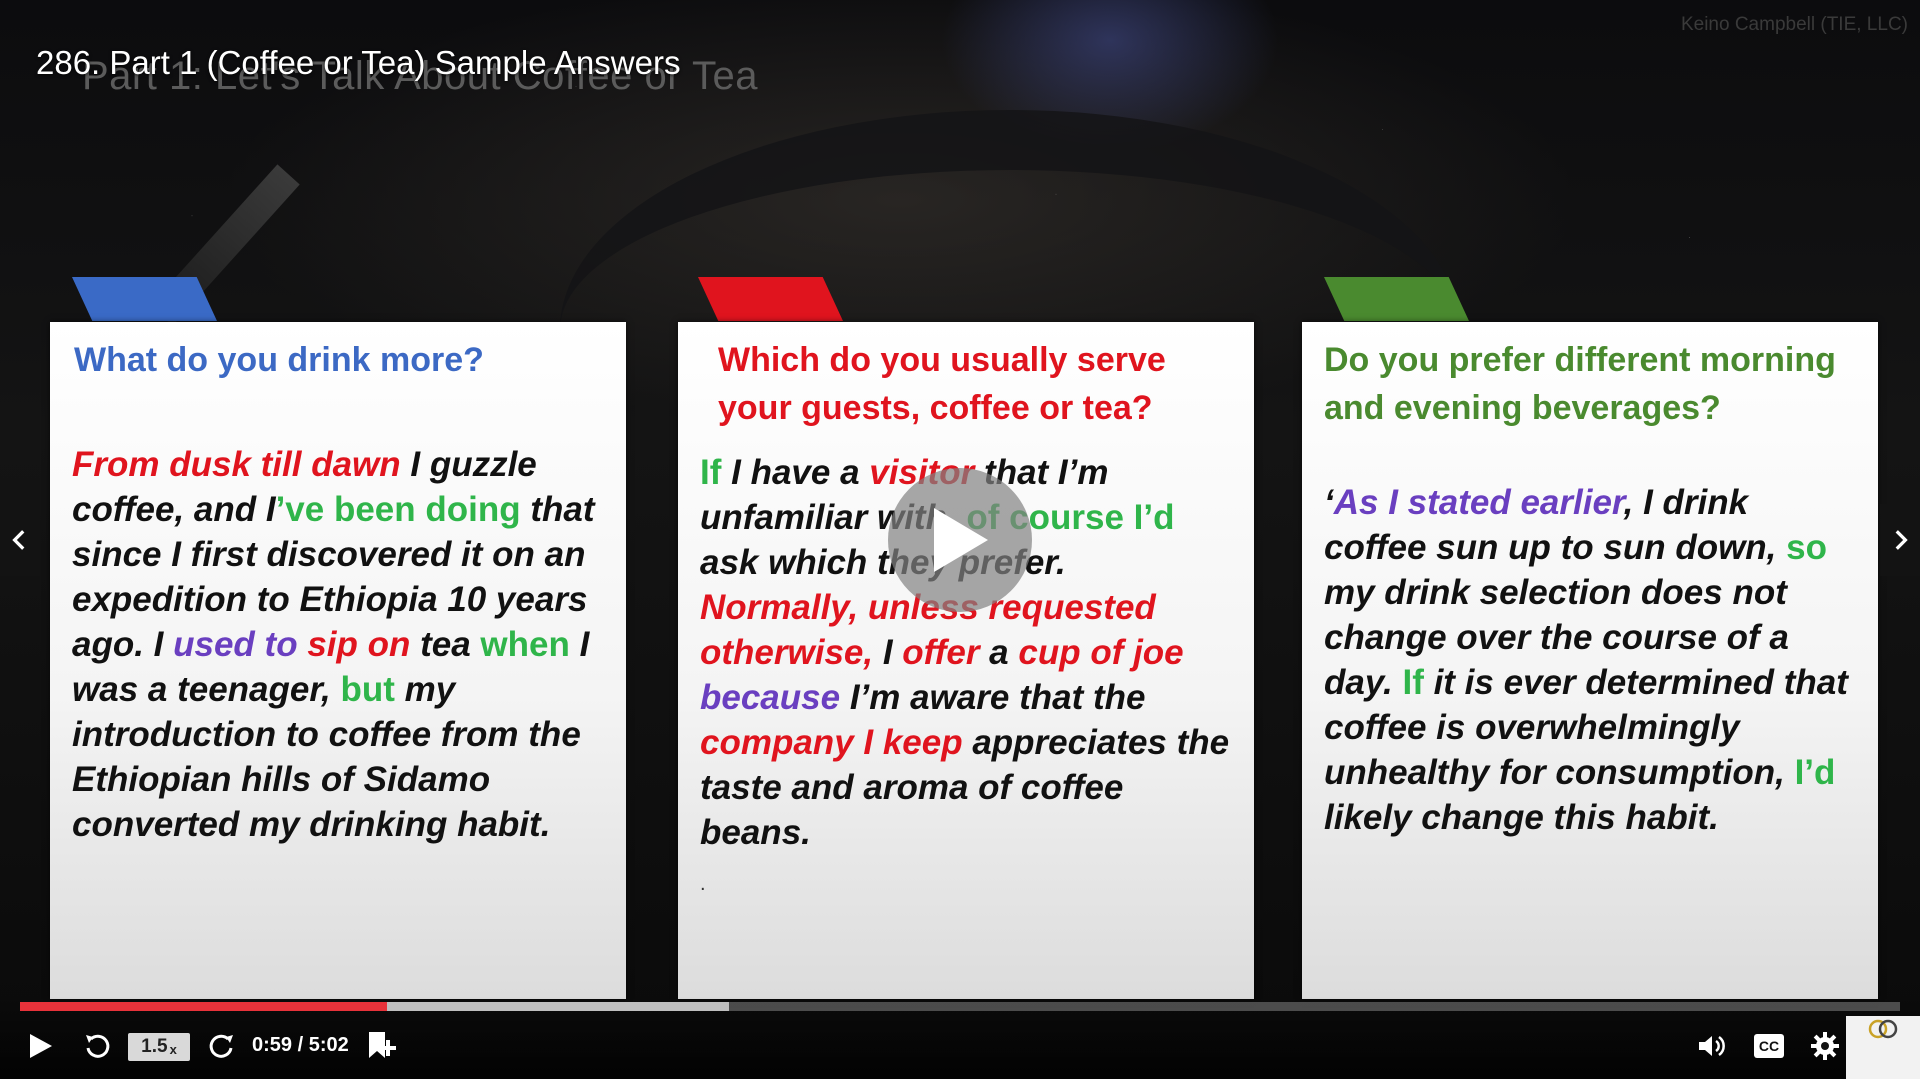 The height and width of the screenshot is (1079, 1920). I want to click on chevron-right-icon, so click(1901, 540).